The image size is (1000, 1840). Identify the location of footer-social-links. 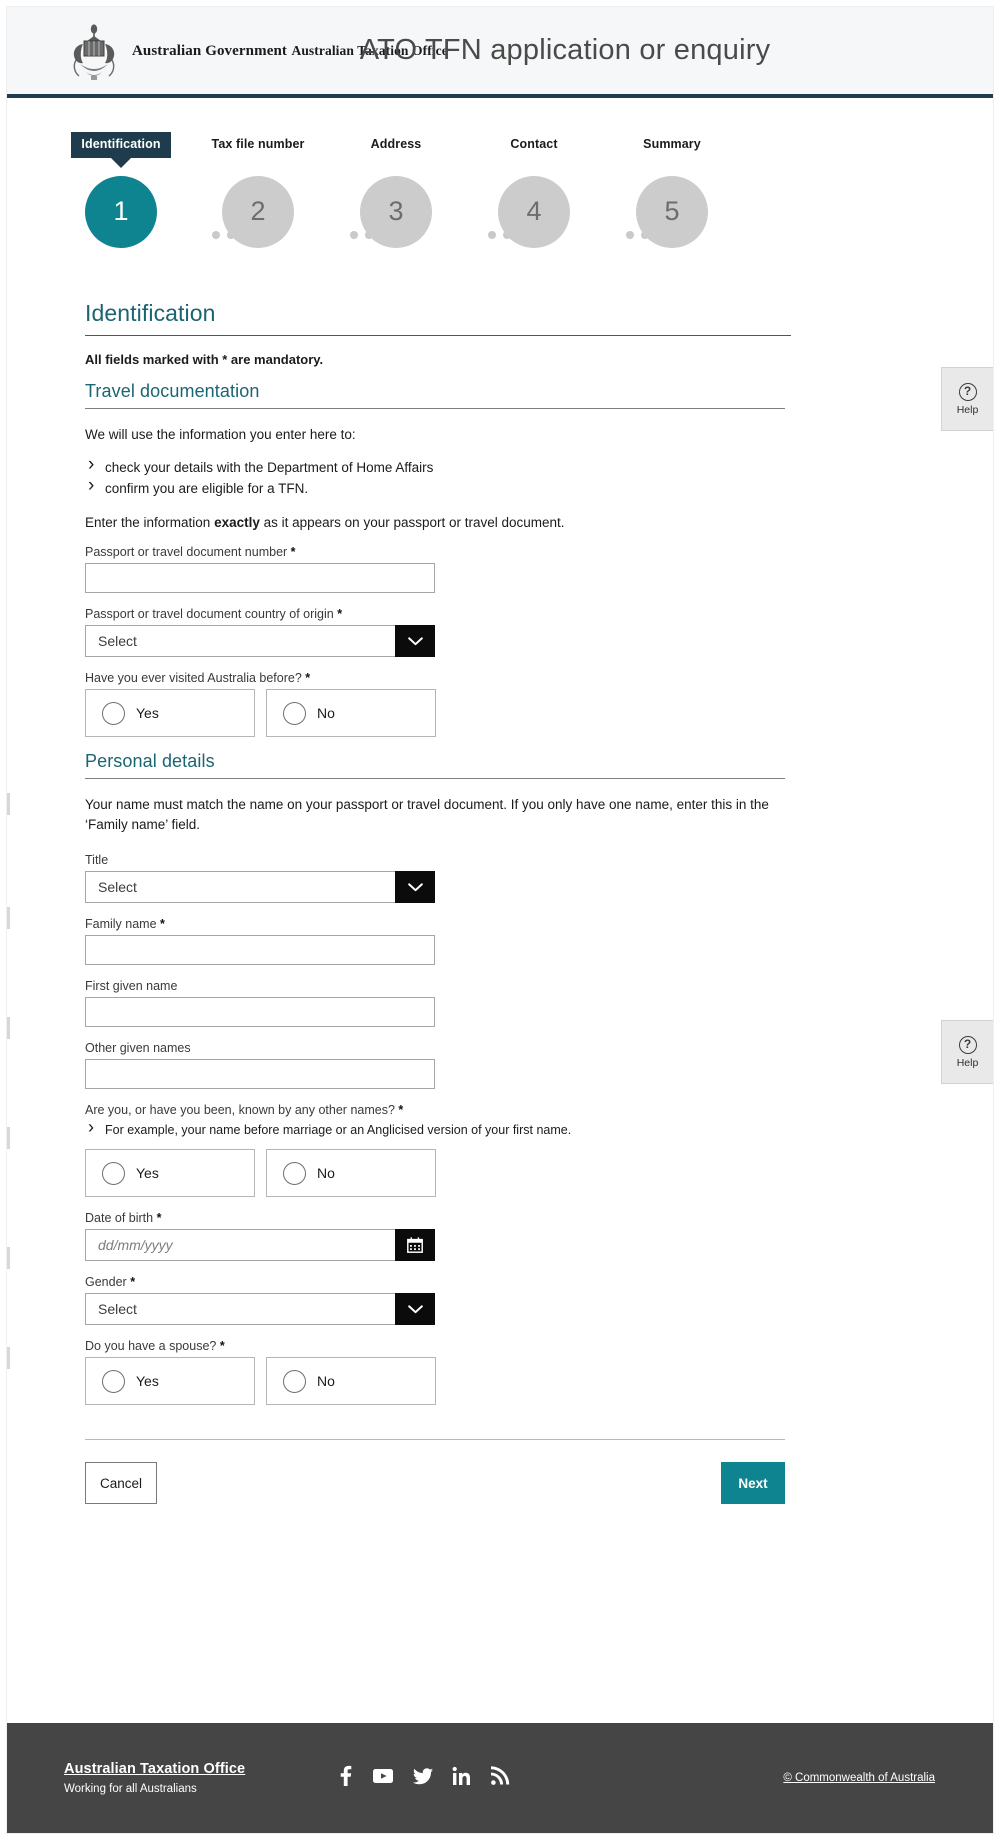
(422, 1778).